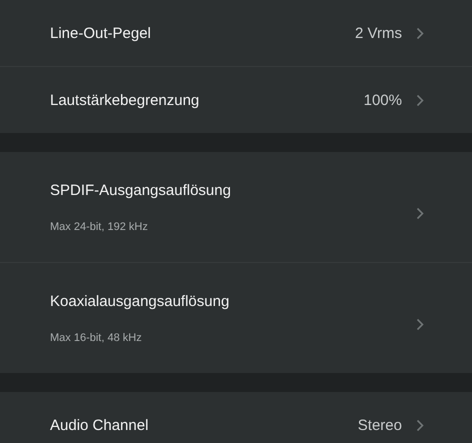  Describe the element at coordinates (100, 425) in the screenshot. I see `setting-label: Audio Channel` at that location.